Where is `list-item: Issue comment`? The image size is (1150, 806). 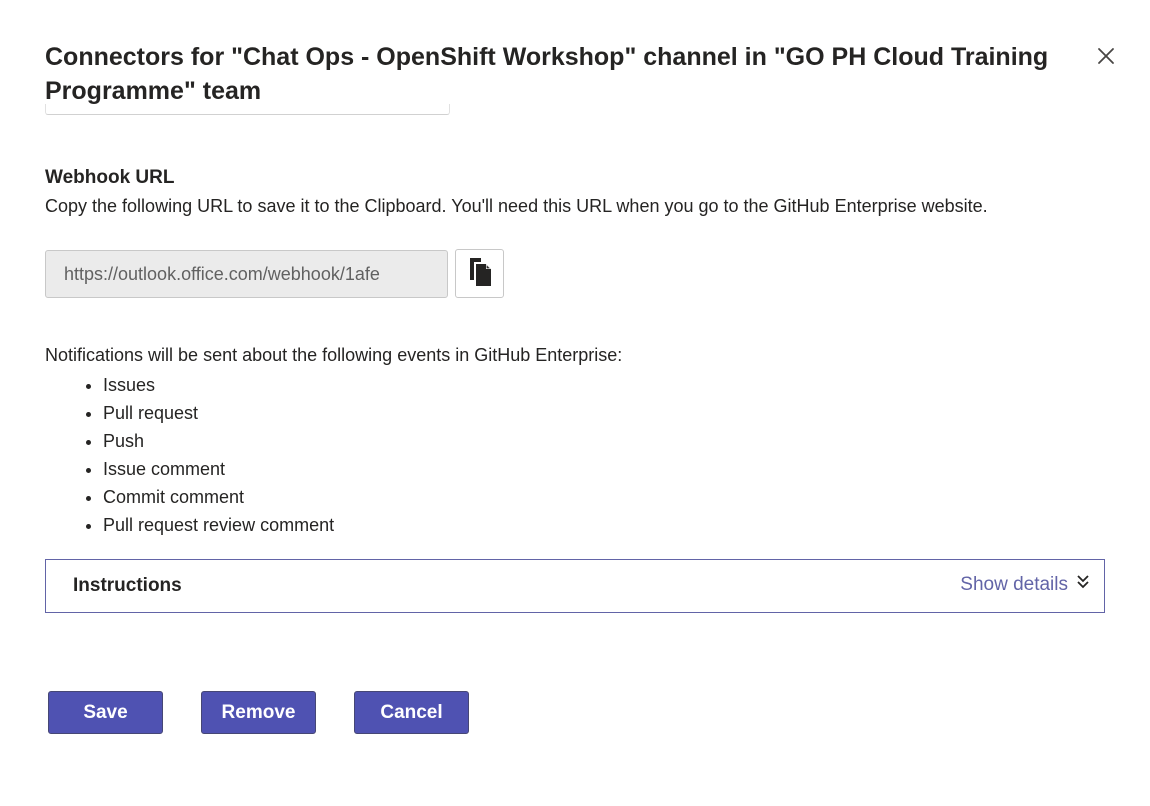 list-item: Issue comment is located at coordinates (218, 469).